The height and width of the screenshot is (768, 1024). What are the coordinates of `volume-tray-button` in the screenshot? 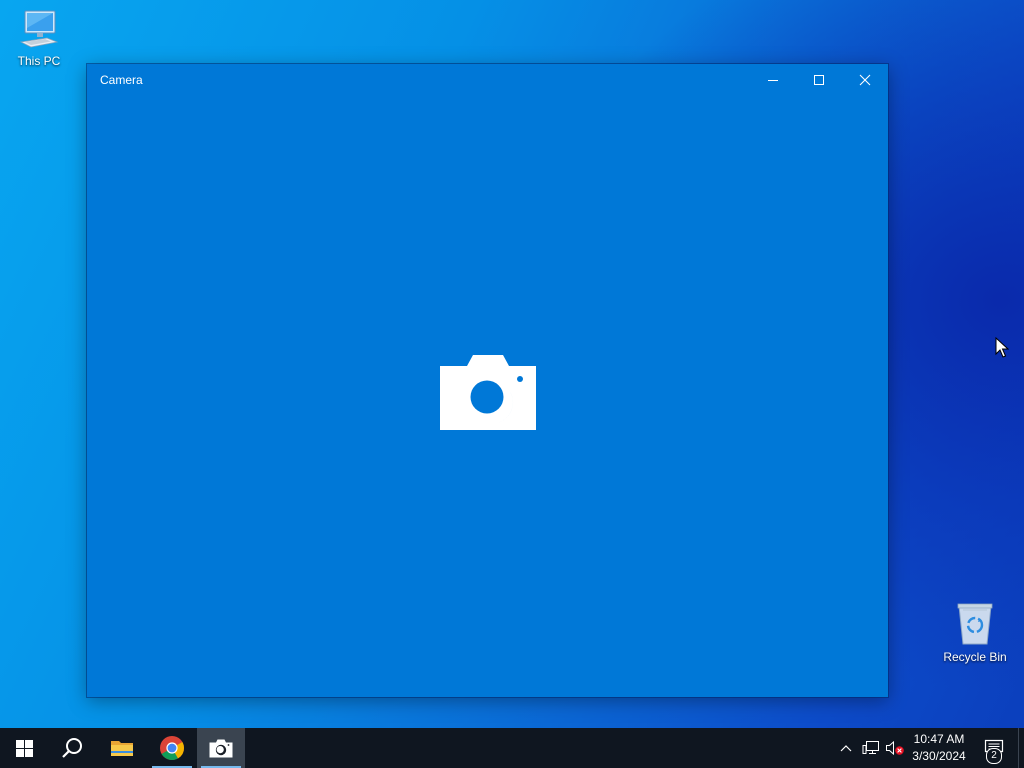 It's located at (895, 748).